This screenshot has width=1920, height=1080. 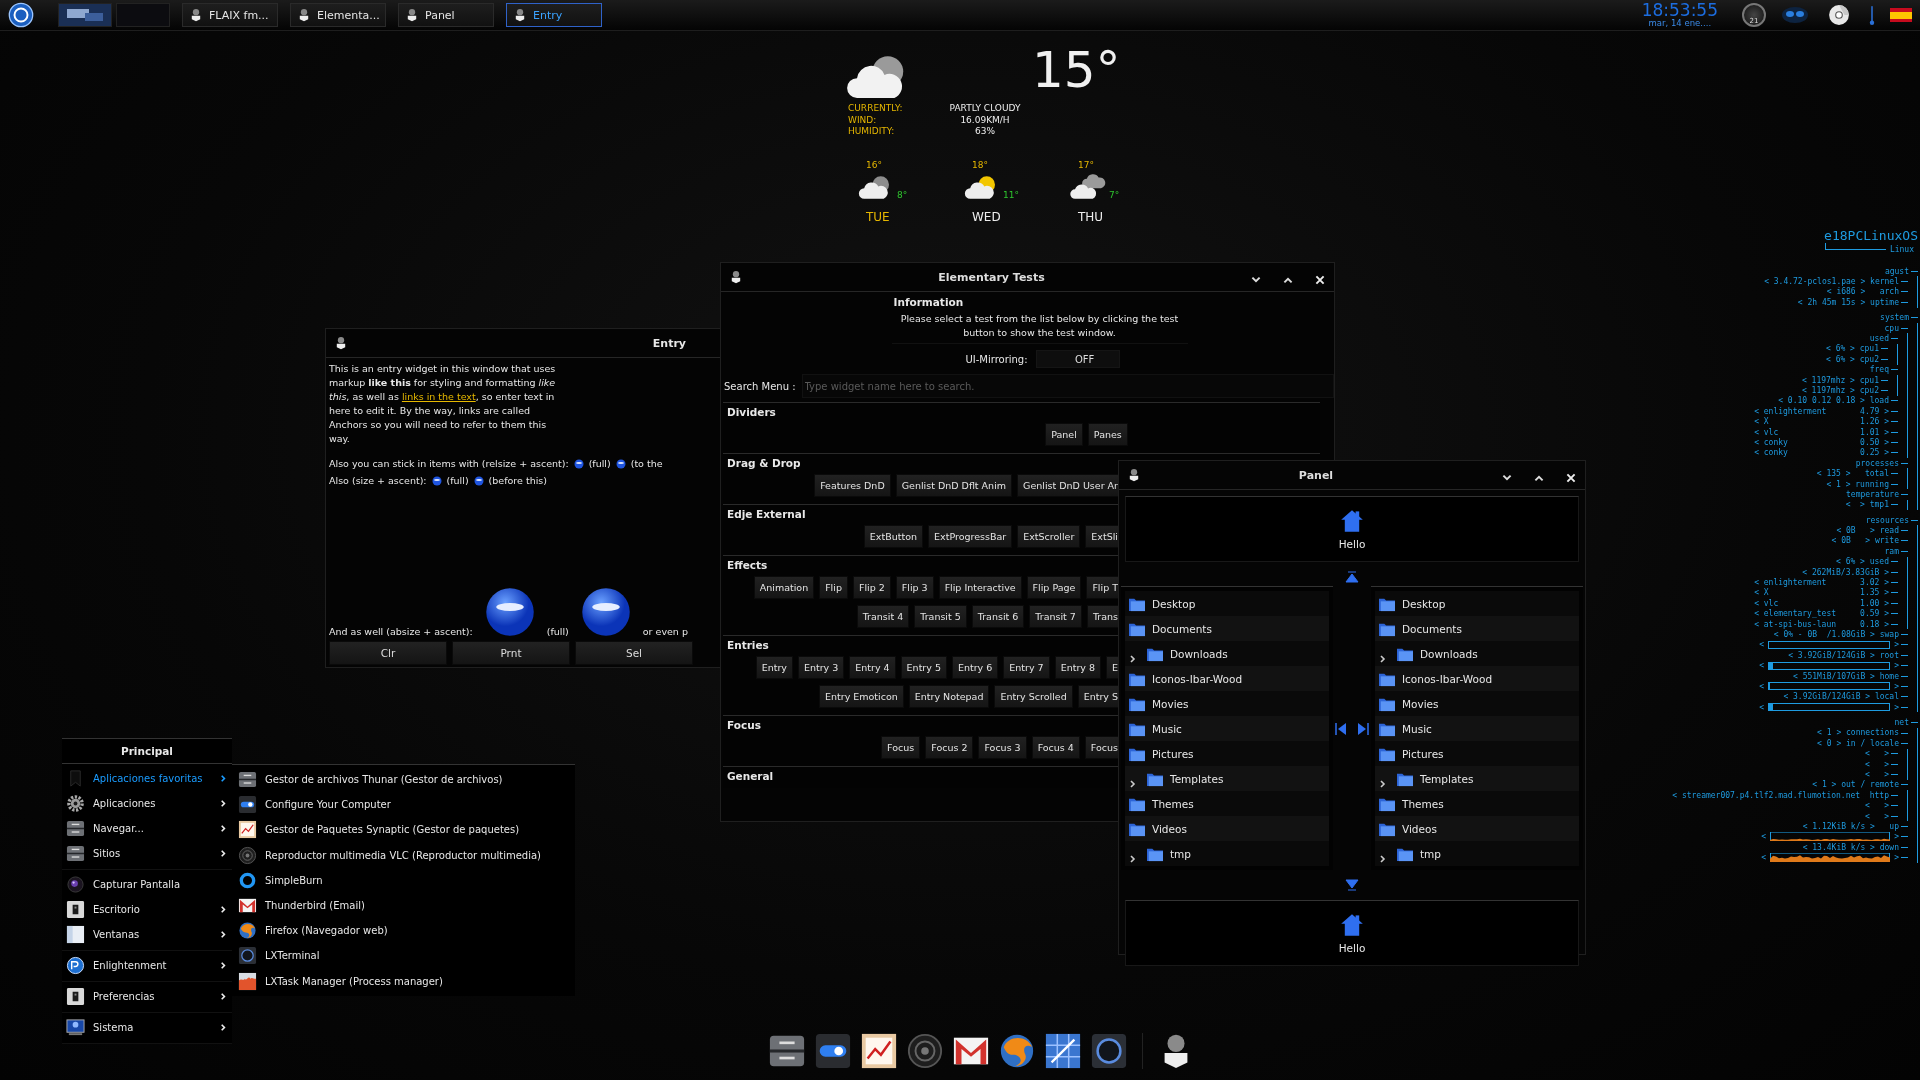 What do you see at coordinates (403, 880) in the screenshot?
I see `menu-item: SimpleBurn` at bounding box center [403, 880].